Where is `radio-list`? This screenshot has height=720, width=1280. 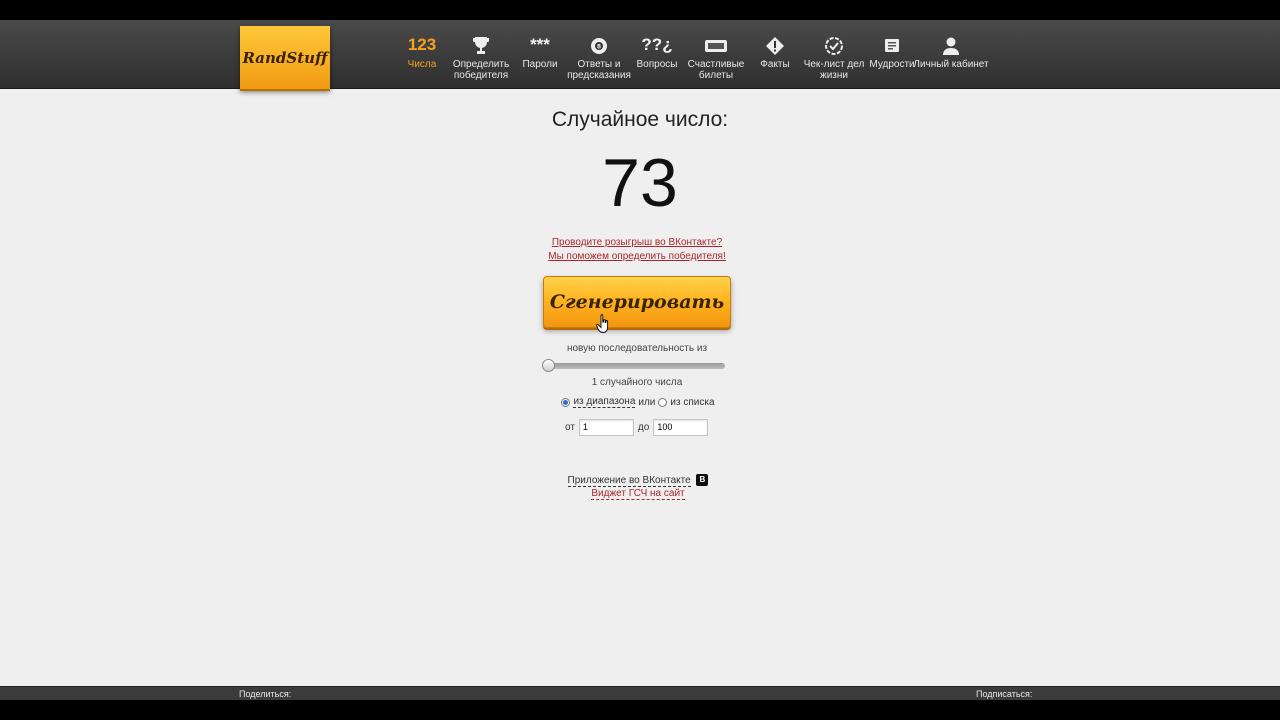
radio-list is located at coordinates (663, 402).